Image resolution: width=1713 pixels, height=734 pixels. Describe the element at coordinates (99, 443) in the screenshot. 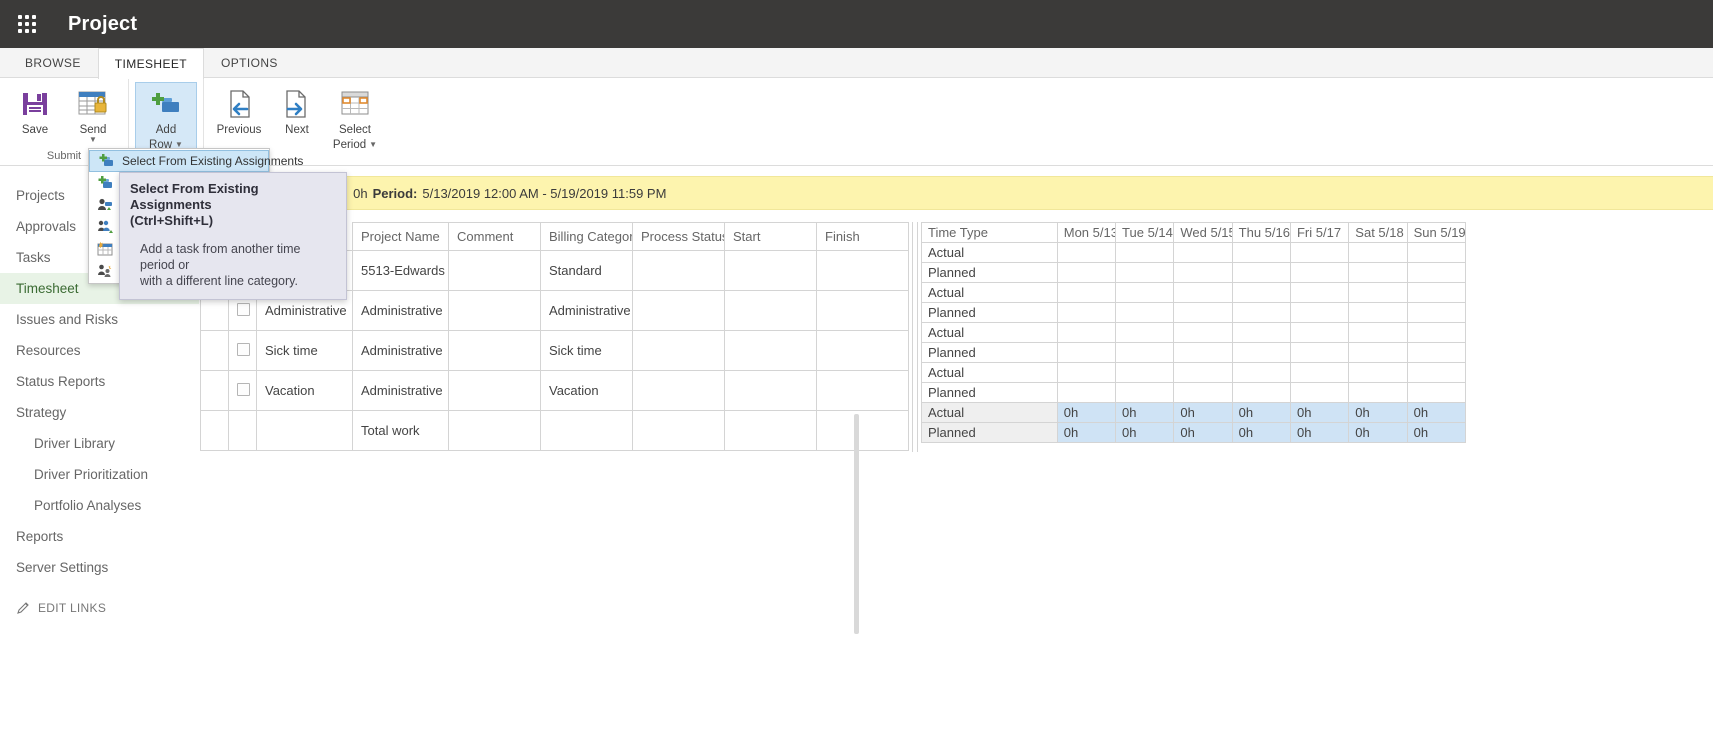

I see `sidebar-item-driver-library: Driver Library` at that location.